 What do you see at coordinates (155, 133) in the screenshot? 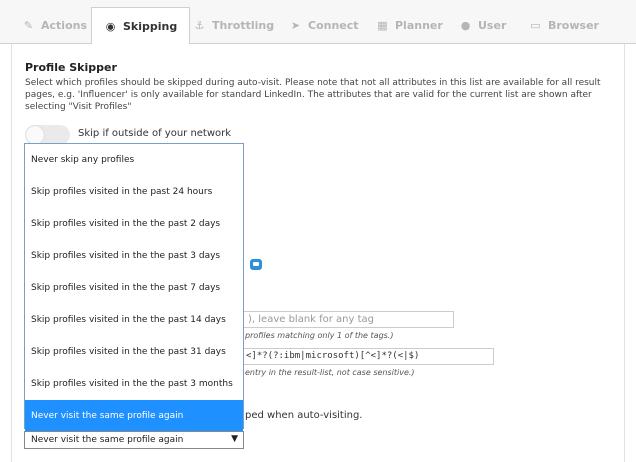
I see `network-skip-label: Skip if outside of your network` at bounding box center [155, 133].